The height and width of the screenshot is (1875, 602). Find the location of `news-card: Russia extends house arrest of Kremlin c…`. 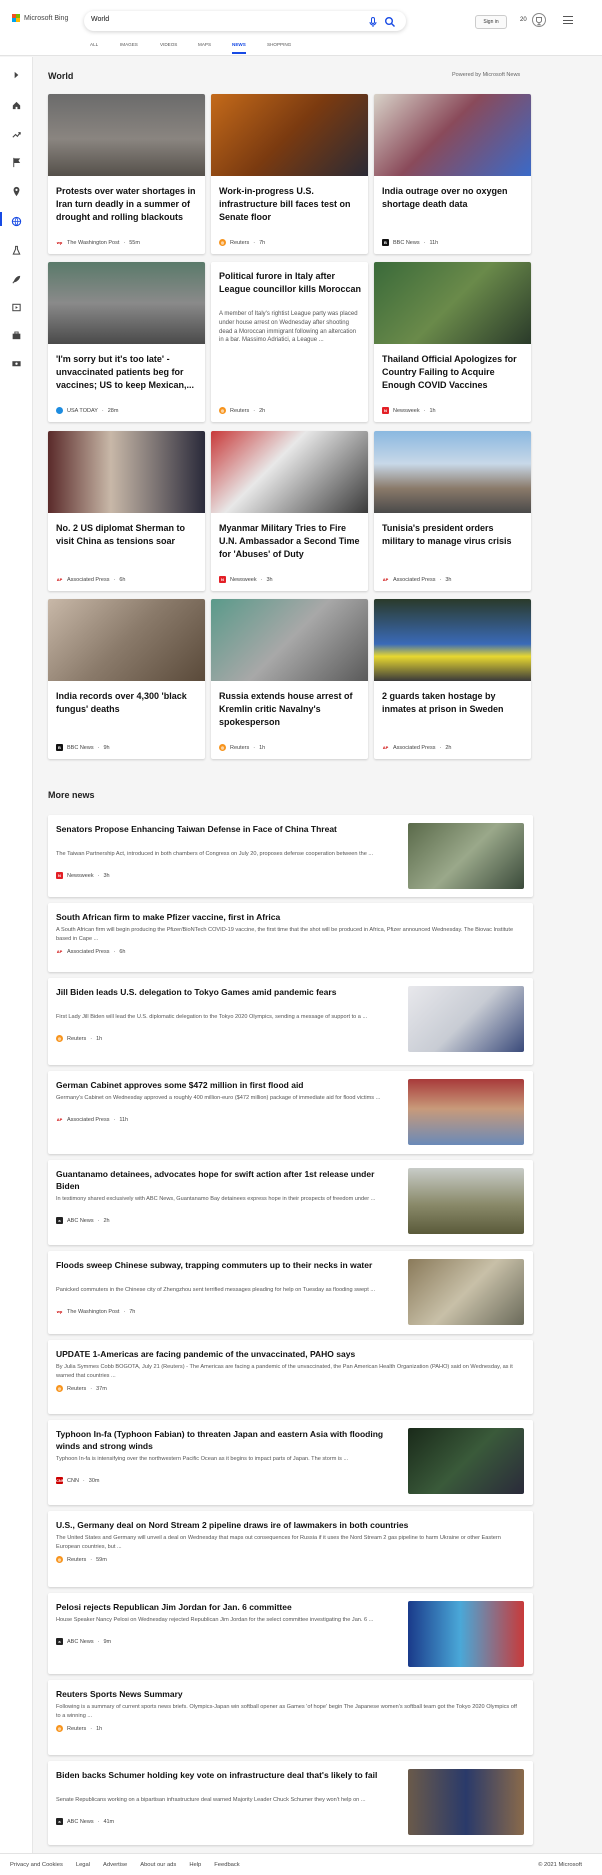

news-card: Russia extends house arrest of Kremlin c… is located at coordinates (289, 679).